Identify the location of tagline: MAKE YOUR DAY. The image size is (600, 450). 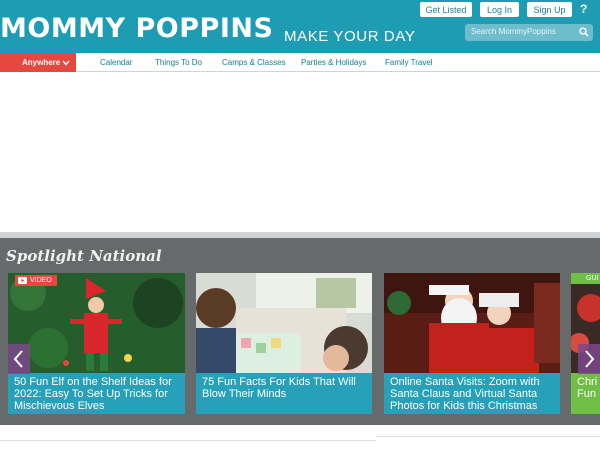
(350, 36).